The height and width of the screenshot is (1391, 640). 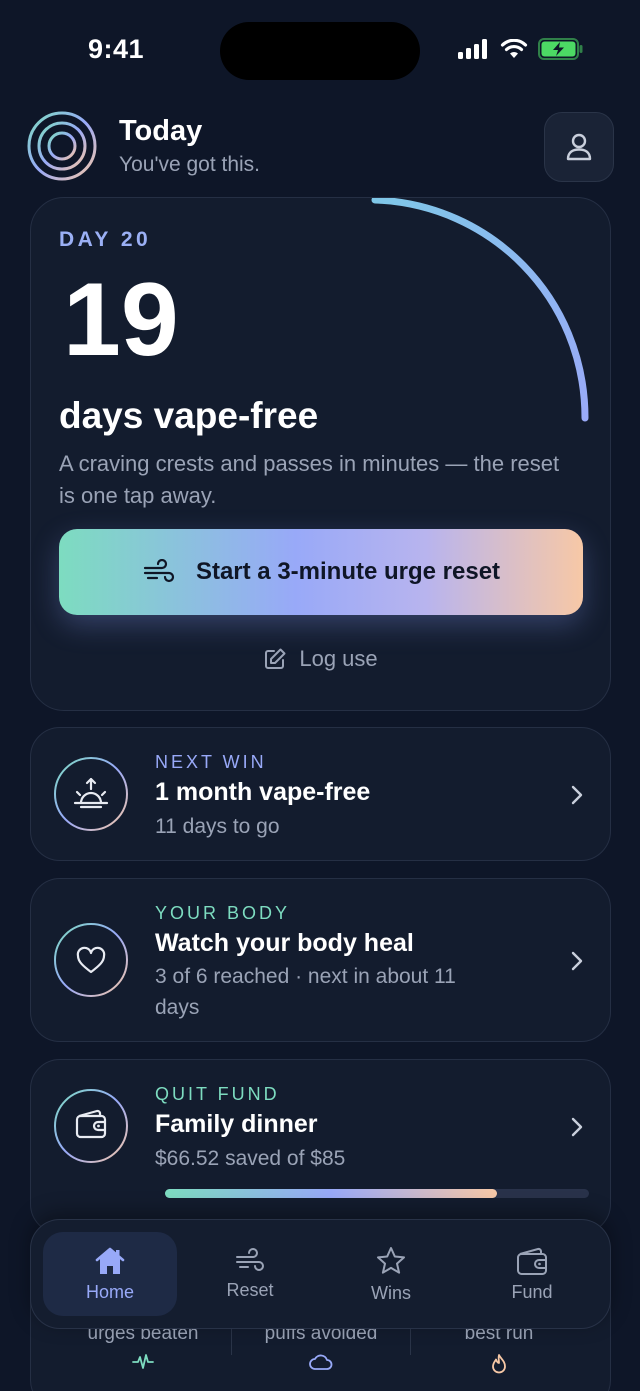 What do you see at coordinates (284, 943) in the screenshot?
I see `your-body-title: Watch your body heal` at bounding box center [284, 943].